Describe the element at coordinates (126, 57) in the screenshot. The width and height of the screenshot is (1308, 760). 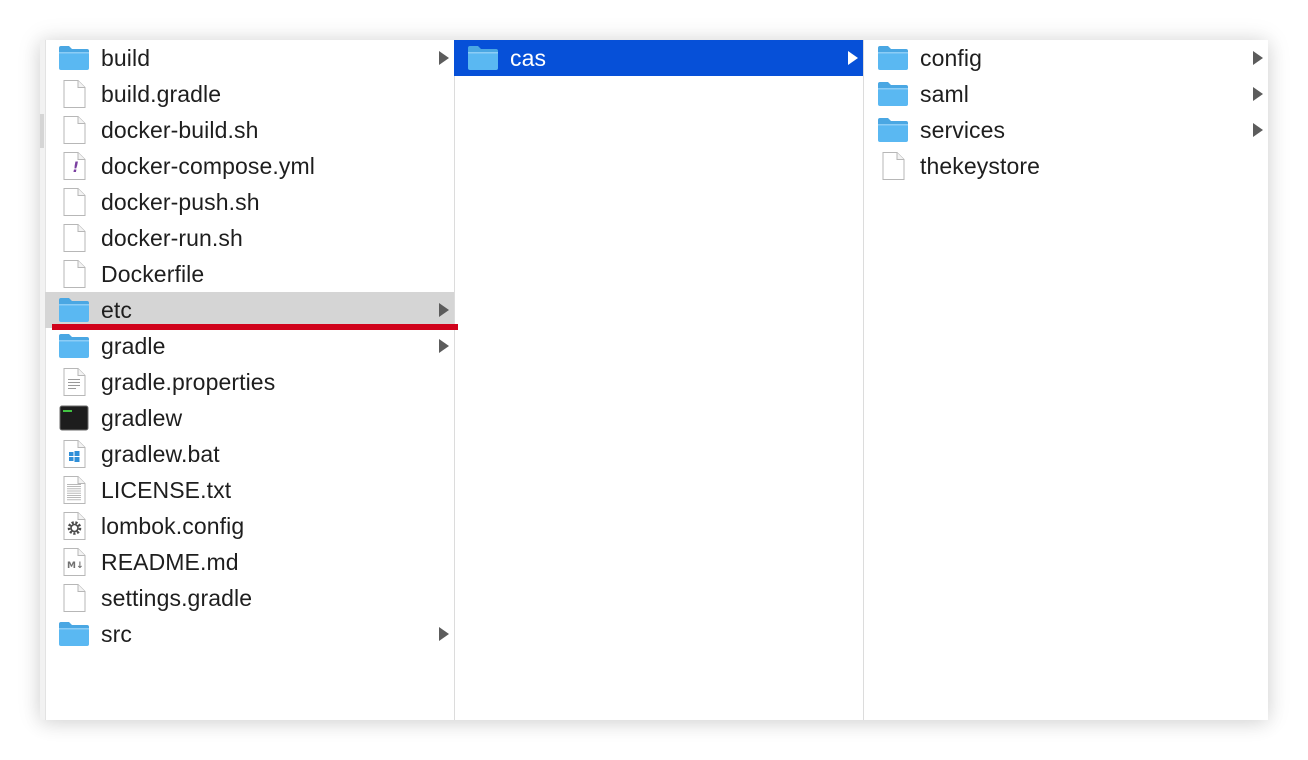
I see `item-name: build` at that location.